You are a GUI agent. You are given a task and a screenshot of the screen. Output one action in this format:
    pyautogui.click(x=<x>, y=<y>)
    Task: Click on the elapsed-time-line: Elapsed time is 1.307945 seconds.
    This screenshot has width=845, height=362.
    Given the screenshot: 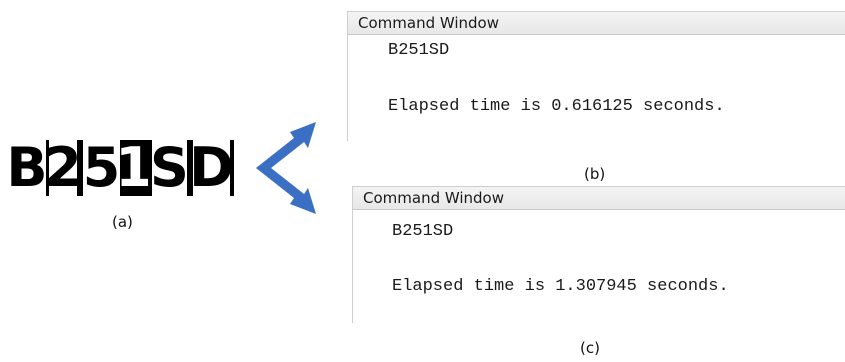 What is the action you would take?
    pyautogui.click(x=560, y=286)
    